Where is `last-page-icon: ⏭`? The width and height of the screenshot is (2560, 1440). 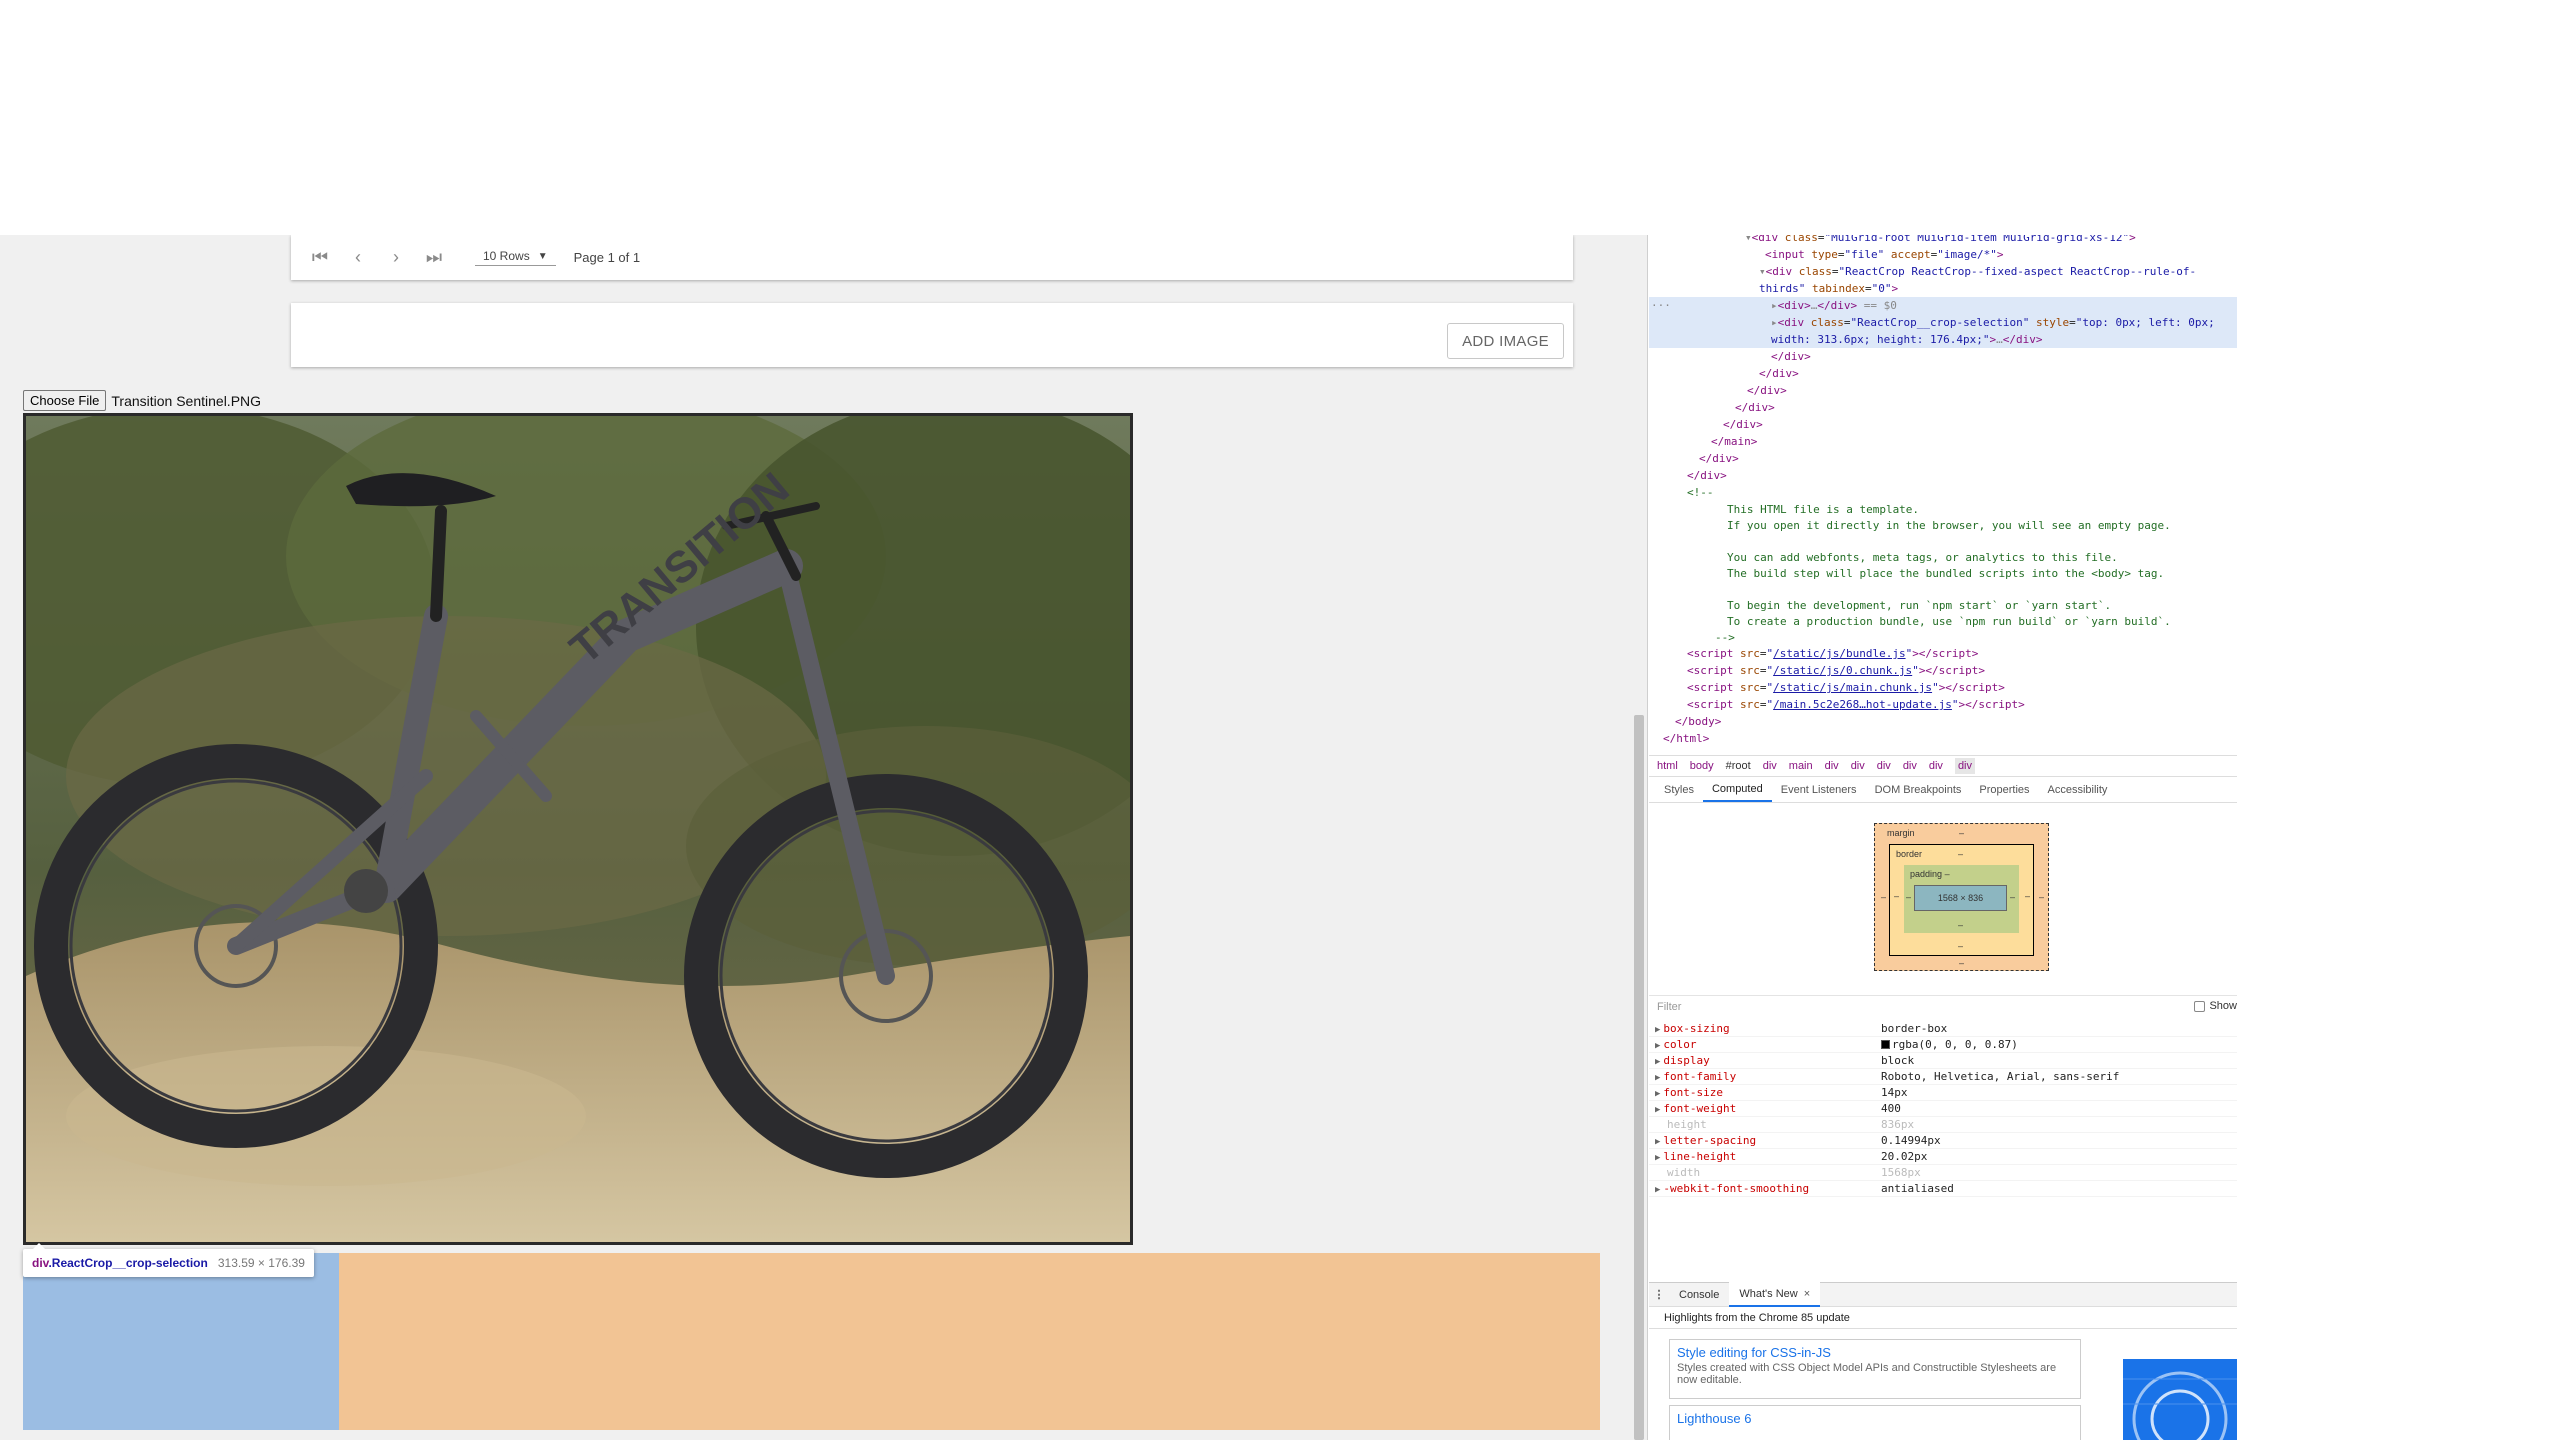
last-page-icon: ⏭ is located at coordinates (434, 257).